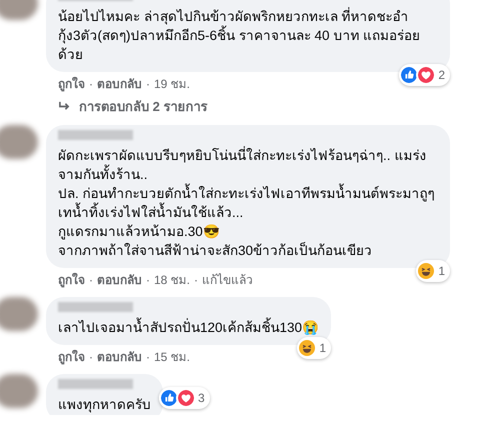  What do you see at coordinates (64, 106) in the screenshot?
I see `reply-arrow-icon` at bounding box center [64, 106].